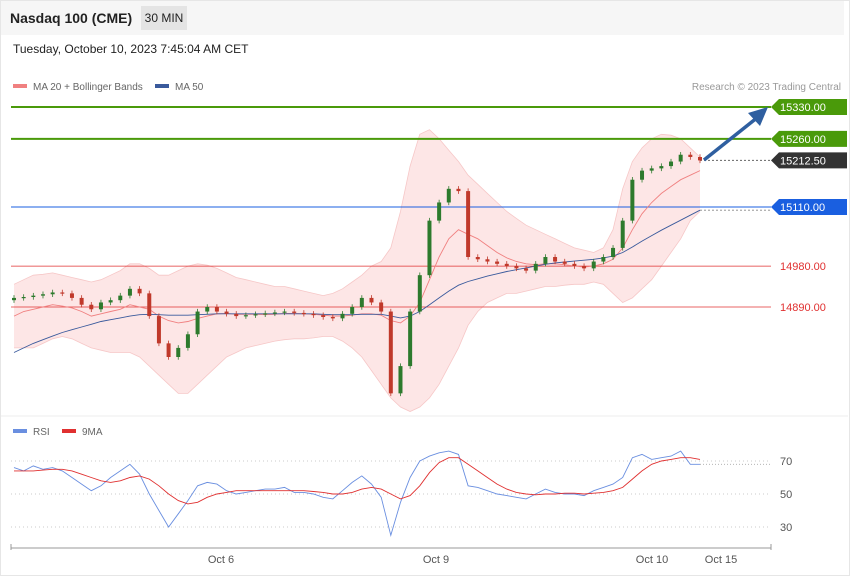  What do you see at coordinates (221, 560) in the screenshot?
I see `x-tick-label: Oct 6` at bounding box center [221, 560].